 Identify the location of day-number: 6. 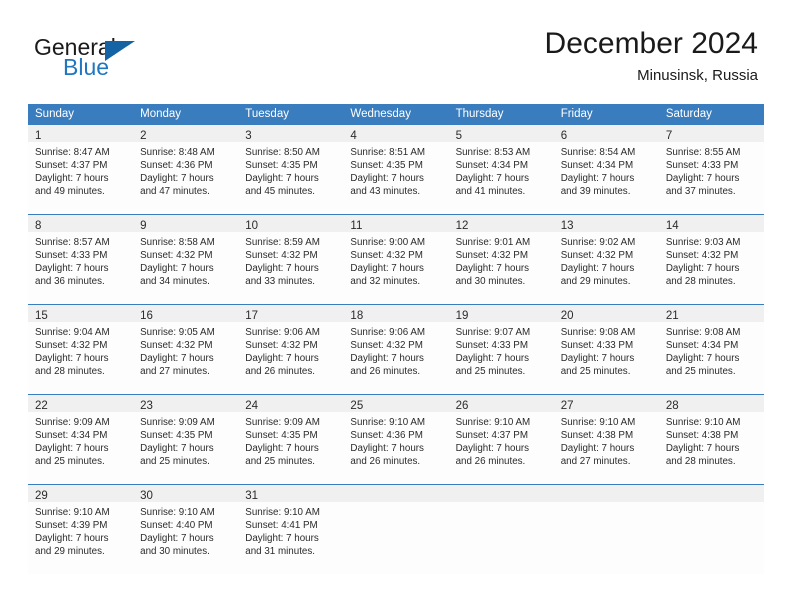
(564, 136).